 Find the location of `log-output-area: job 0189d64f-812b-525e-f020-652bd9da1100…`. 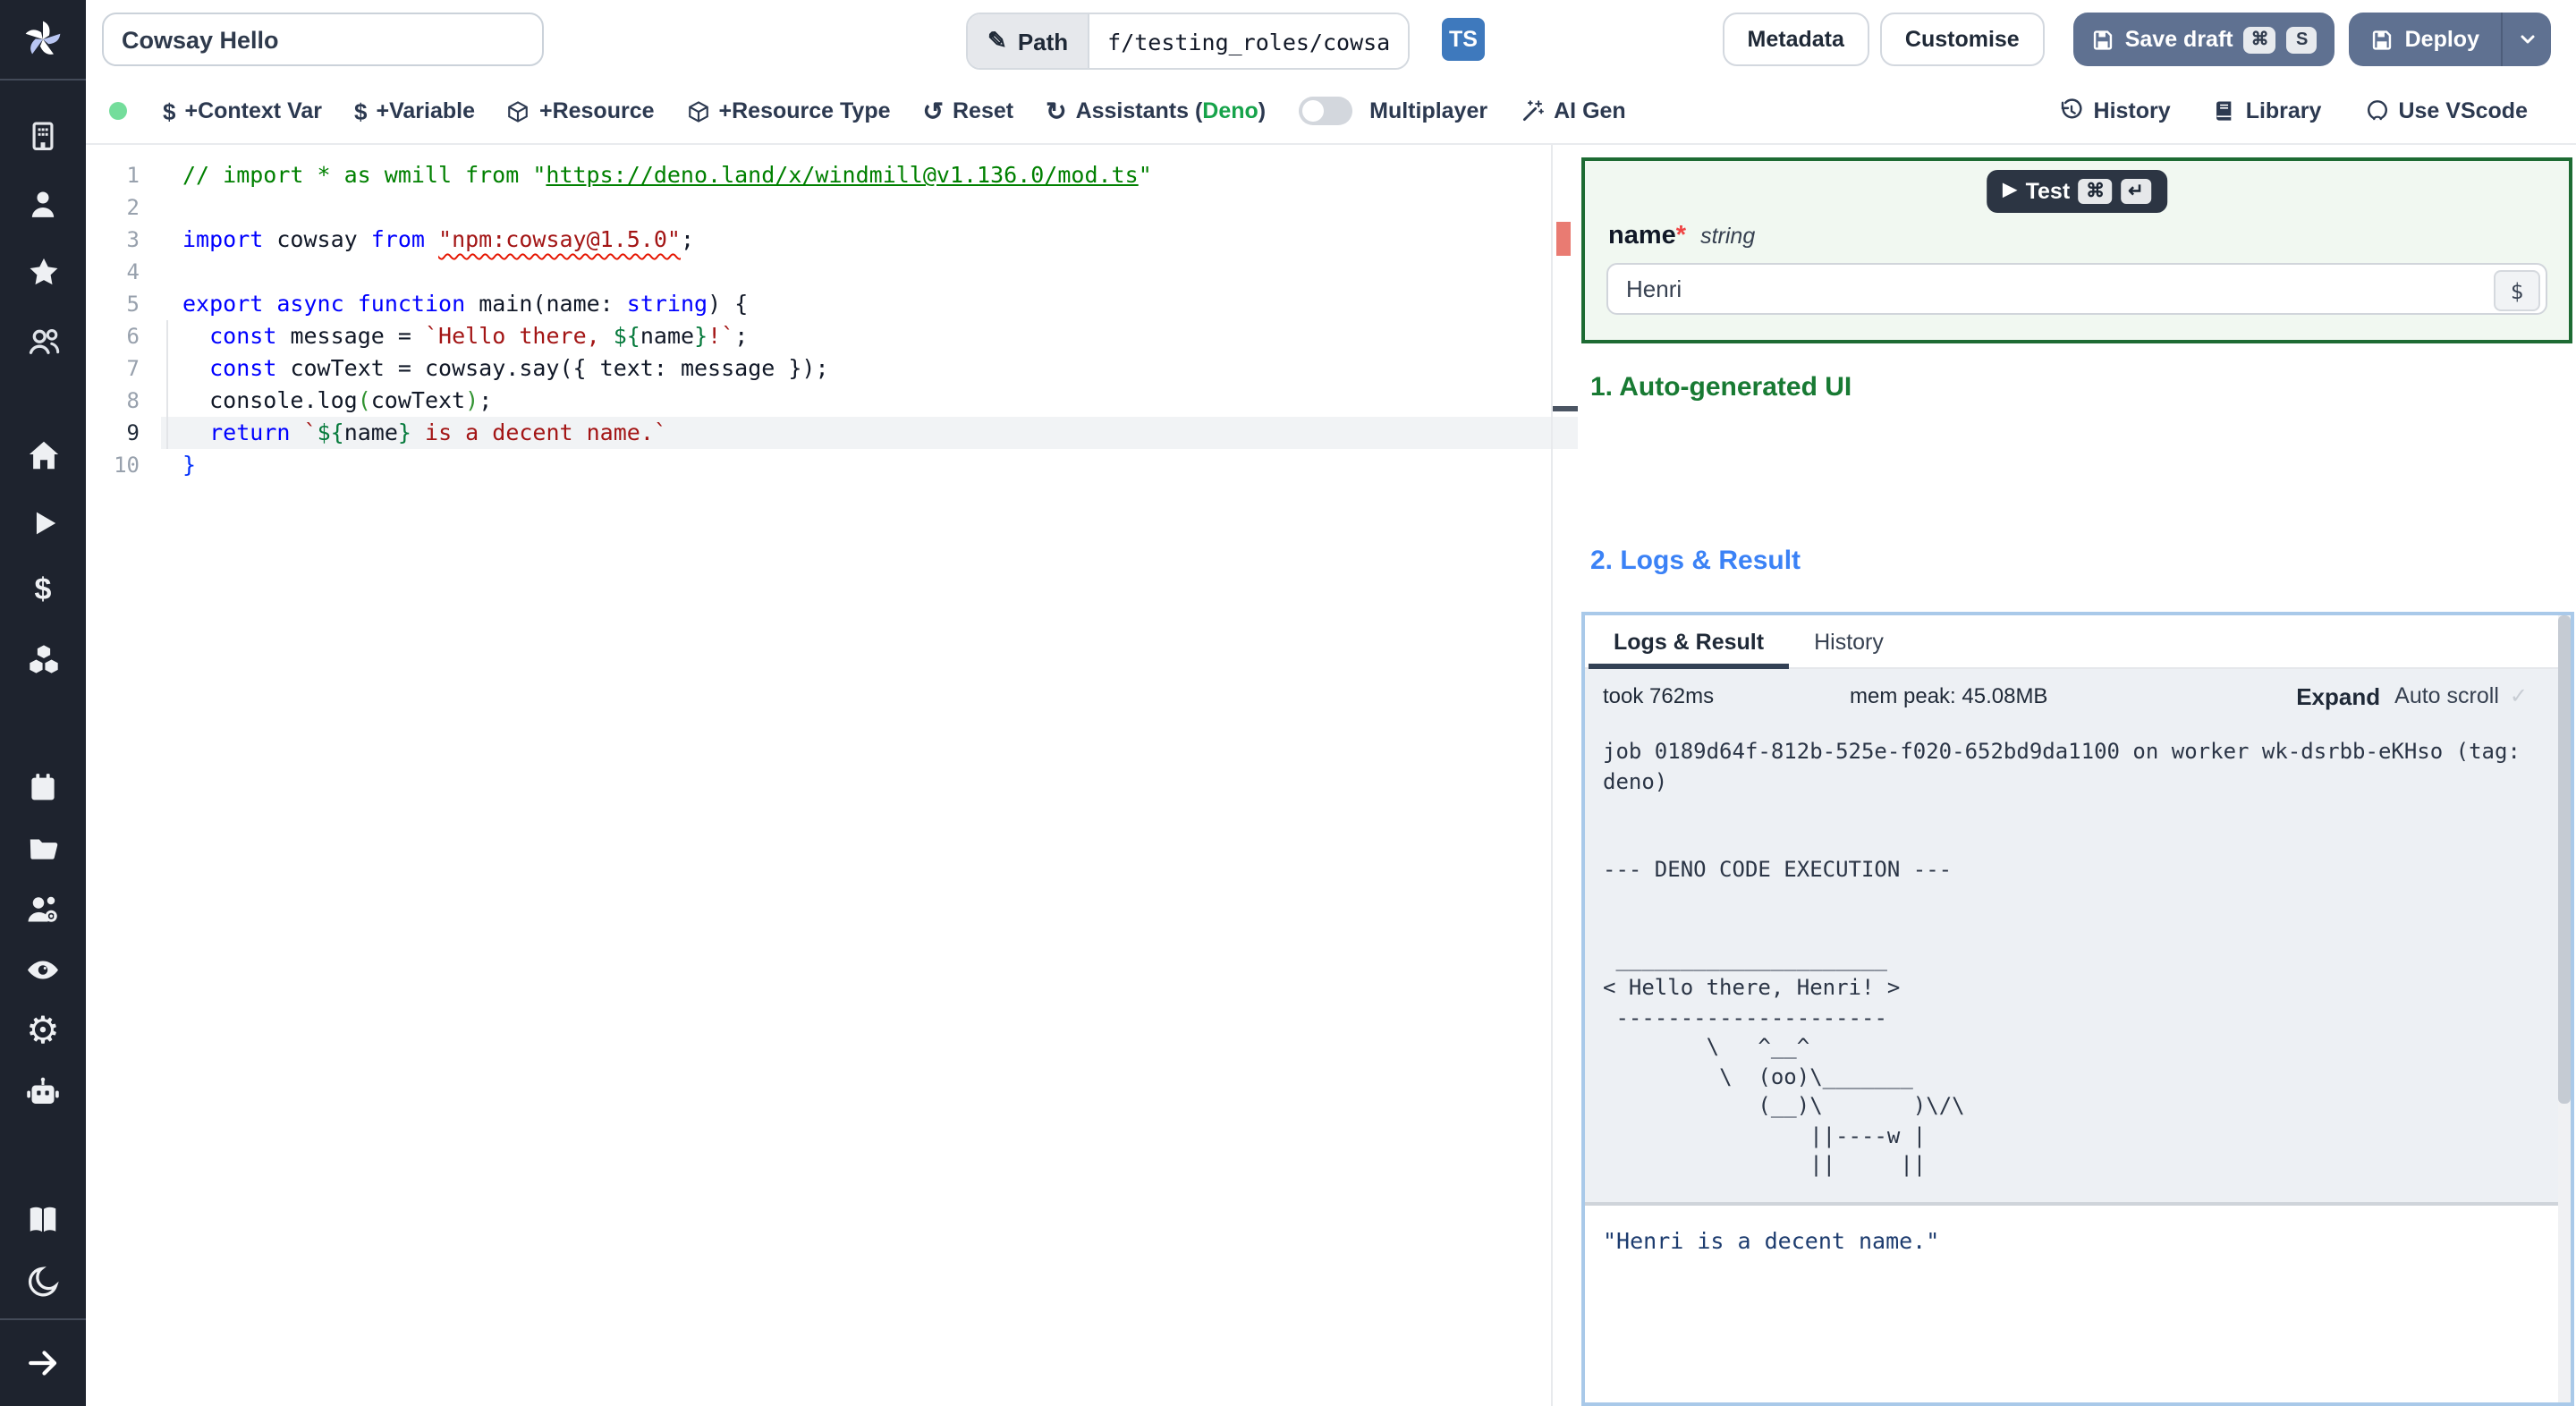

log-output-area: job 0189d64f-812b-525e-f020-652bd9da1100… is located at coordinates (2078, 963).